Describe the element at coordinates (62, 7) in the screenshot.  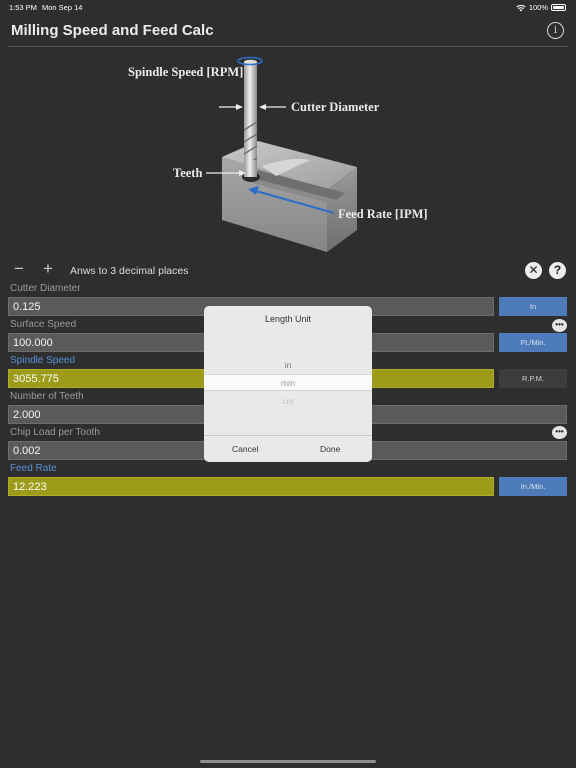
I see `status-date: Mon Sep 14` at that location.